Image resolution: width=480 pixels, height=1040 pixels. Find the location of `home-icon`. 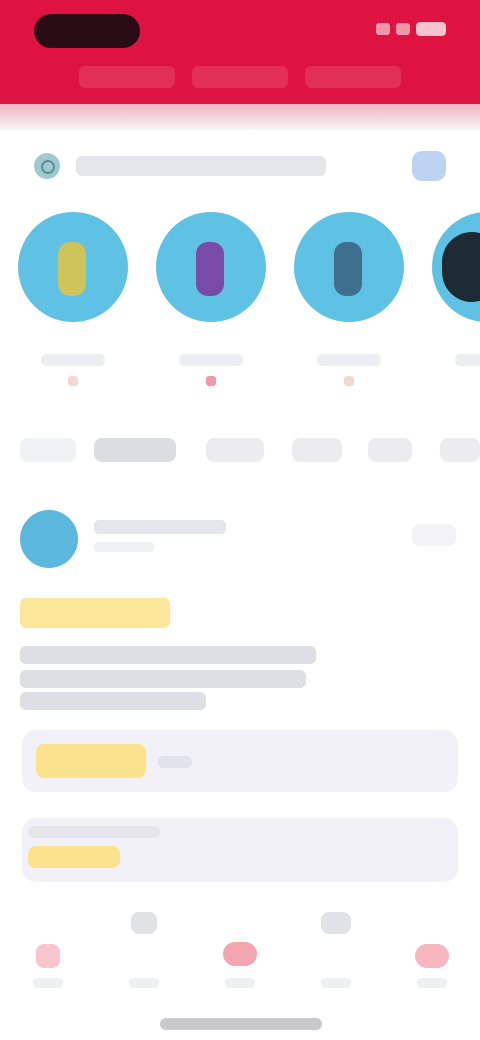

home-icon is located at coordinates (48, 956).